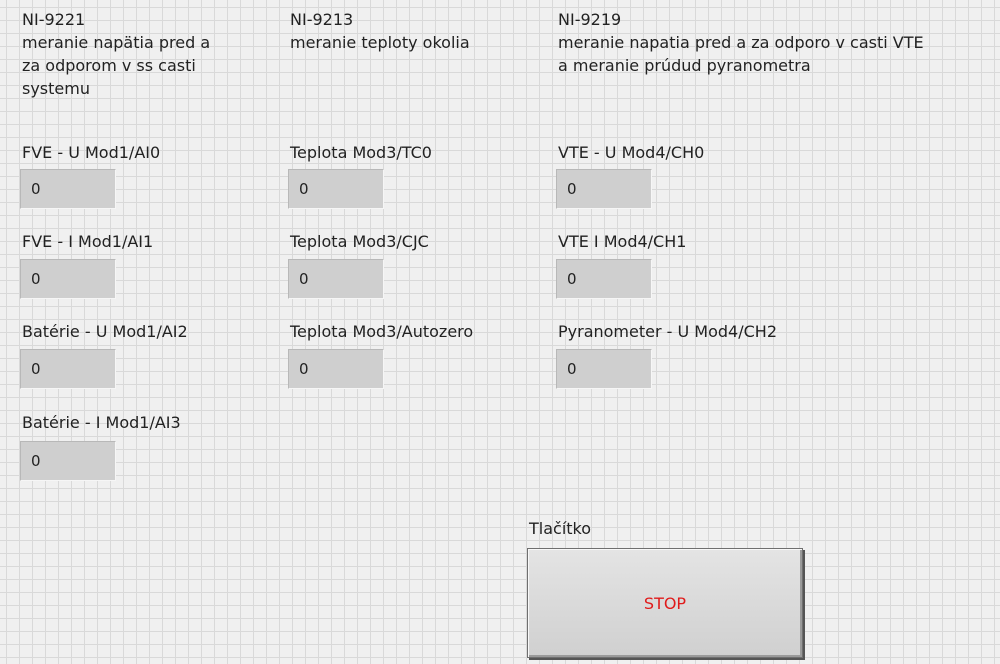 Image resolution: width=1000 pixels, height=664 pixels. I want to click on vte-i-label: VTE I Mod4/CH1, so click(622, 241).